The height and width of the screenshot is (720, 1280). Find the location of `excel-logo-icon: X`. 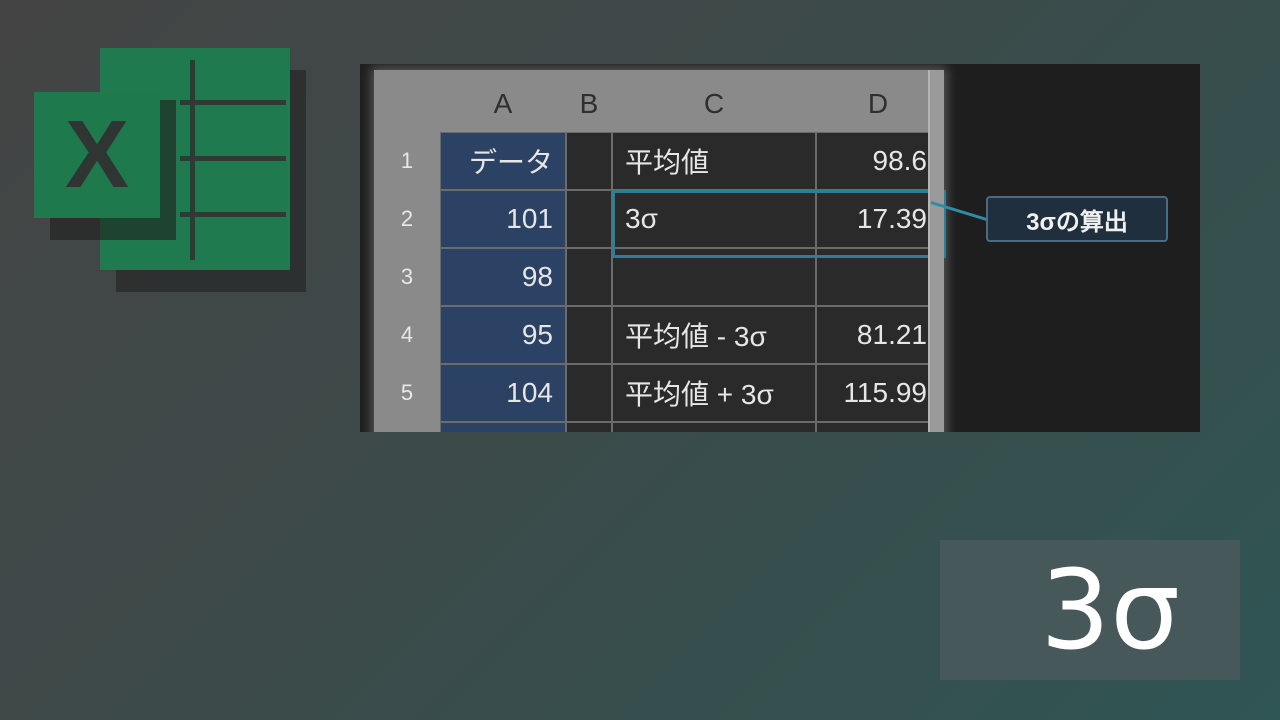

excel-logo-icon: X is located at coordinates (170, 169).